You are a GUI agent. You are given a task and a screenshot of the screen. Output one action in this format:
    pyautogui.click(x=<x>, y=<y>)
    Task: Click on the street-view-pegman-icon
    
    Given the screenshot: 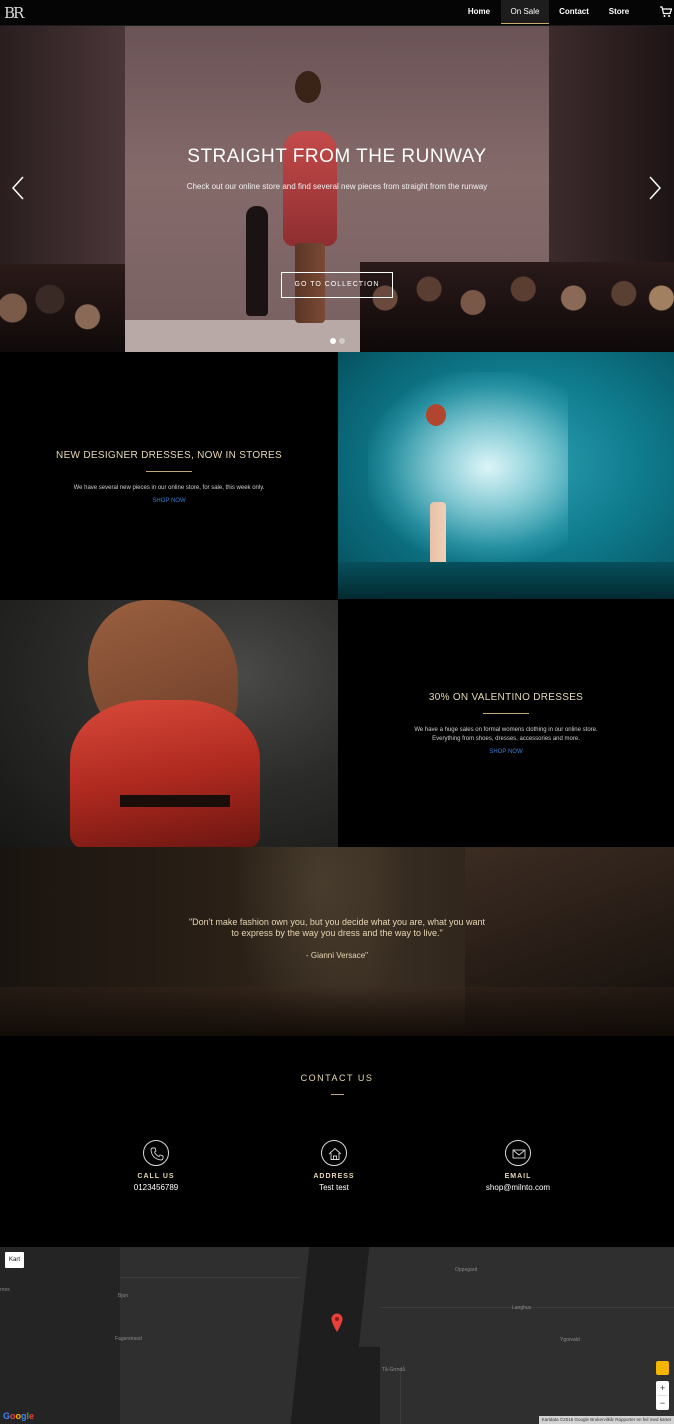 What is the action you would take?
    pyautogui.click(x=662, y=1368)
    